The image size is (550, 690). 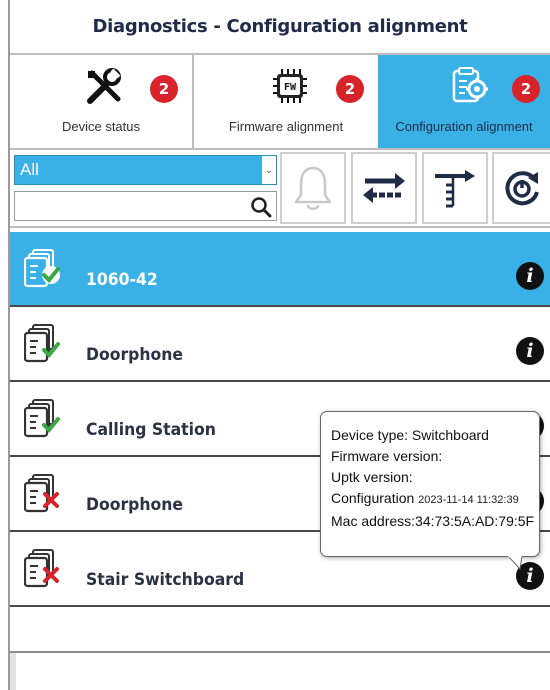 I want to click on refresh-power-icon, so click(x=522, y=188).